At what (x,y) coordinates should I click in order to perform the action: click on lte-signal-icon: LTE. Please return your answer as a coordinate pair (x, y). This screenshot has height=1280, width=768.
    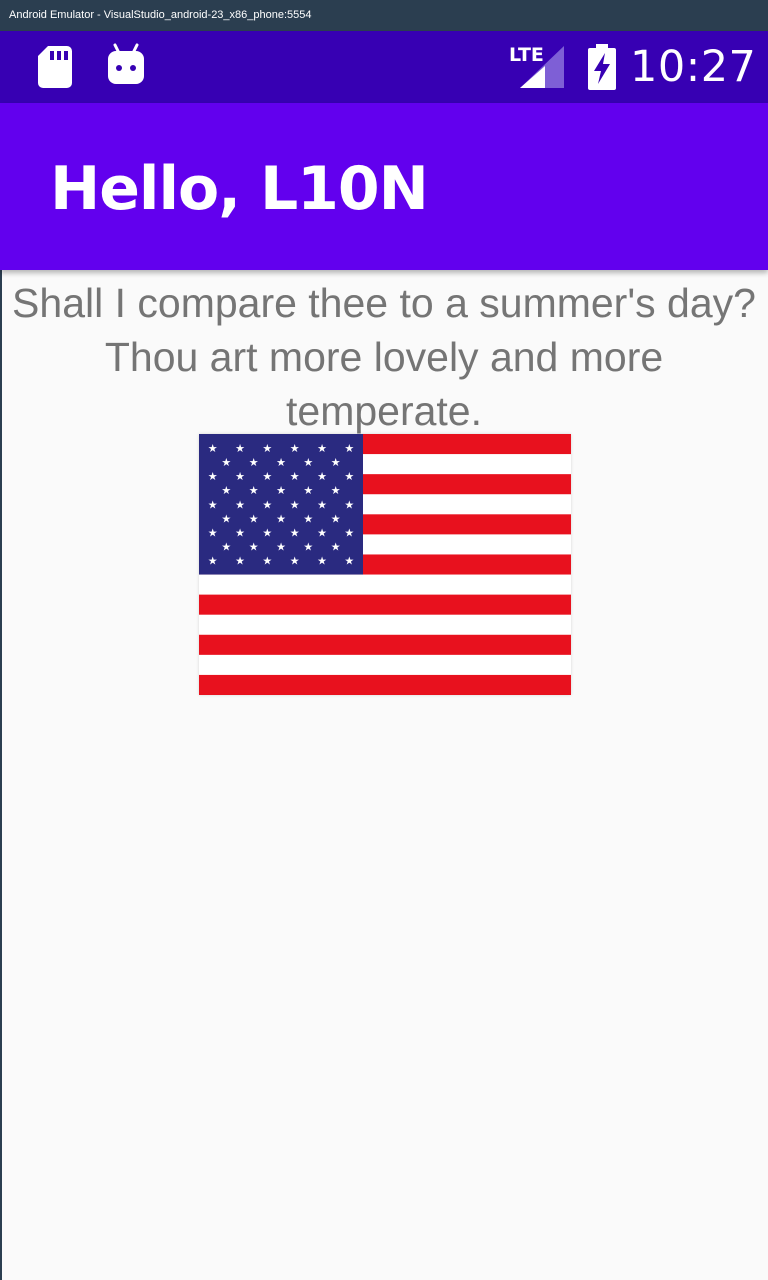
    Looking at the image, I should click on (536, 66).